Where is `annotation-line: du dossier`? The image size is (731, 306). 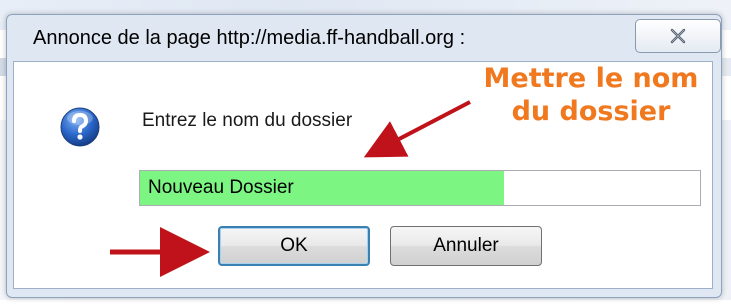 annotation-line: du dossier is located at coordinates (591, 111).